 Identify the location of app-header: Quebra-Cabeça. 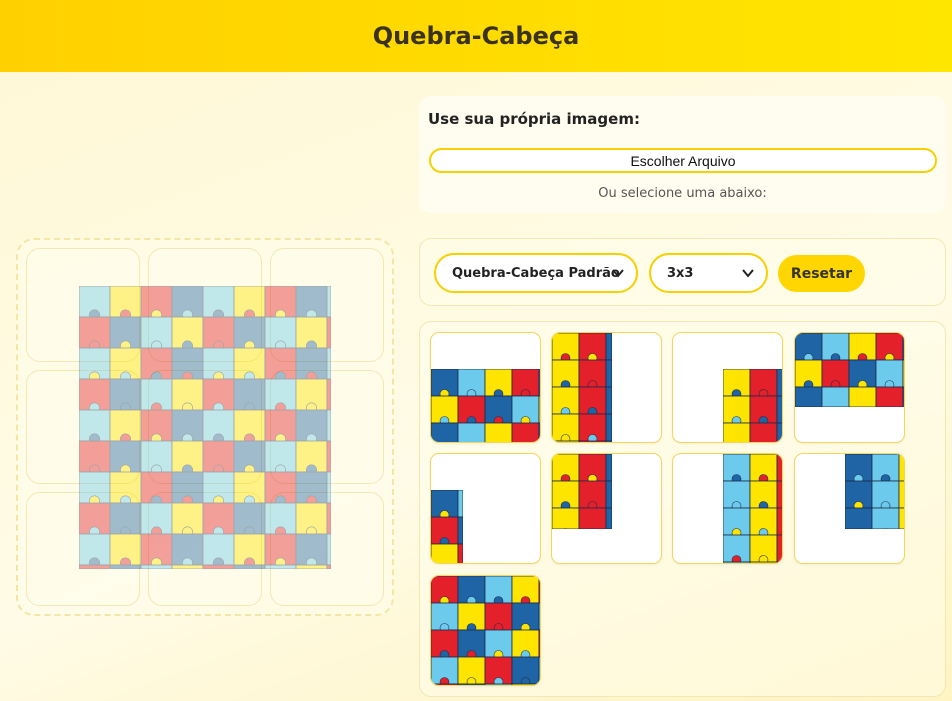
(476, 36).